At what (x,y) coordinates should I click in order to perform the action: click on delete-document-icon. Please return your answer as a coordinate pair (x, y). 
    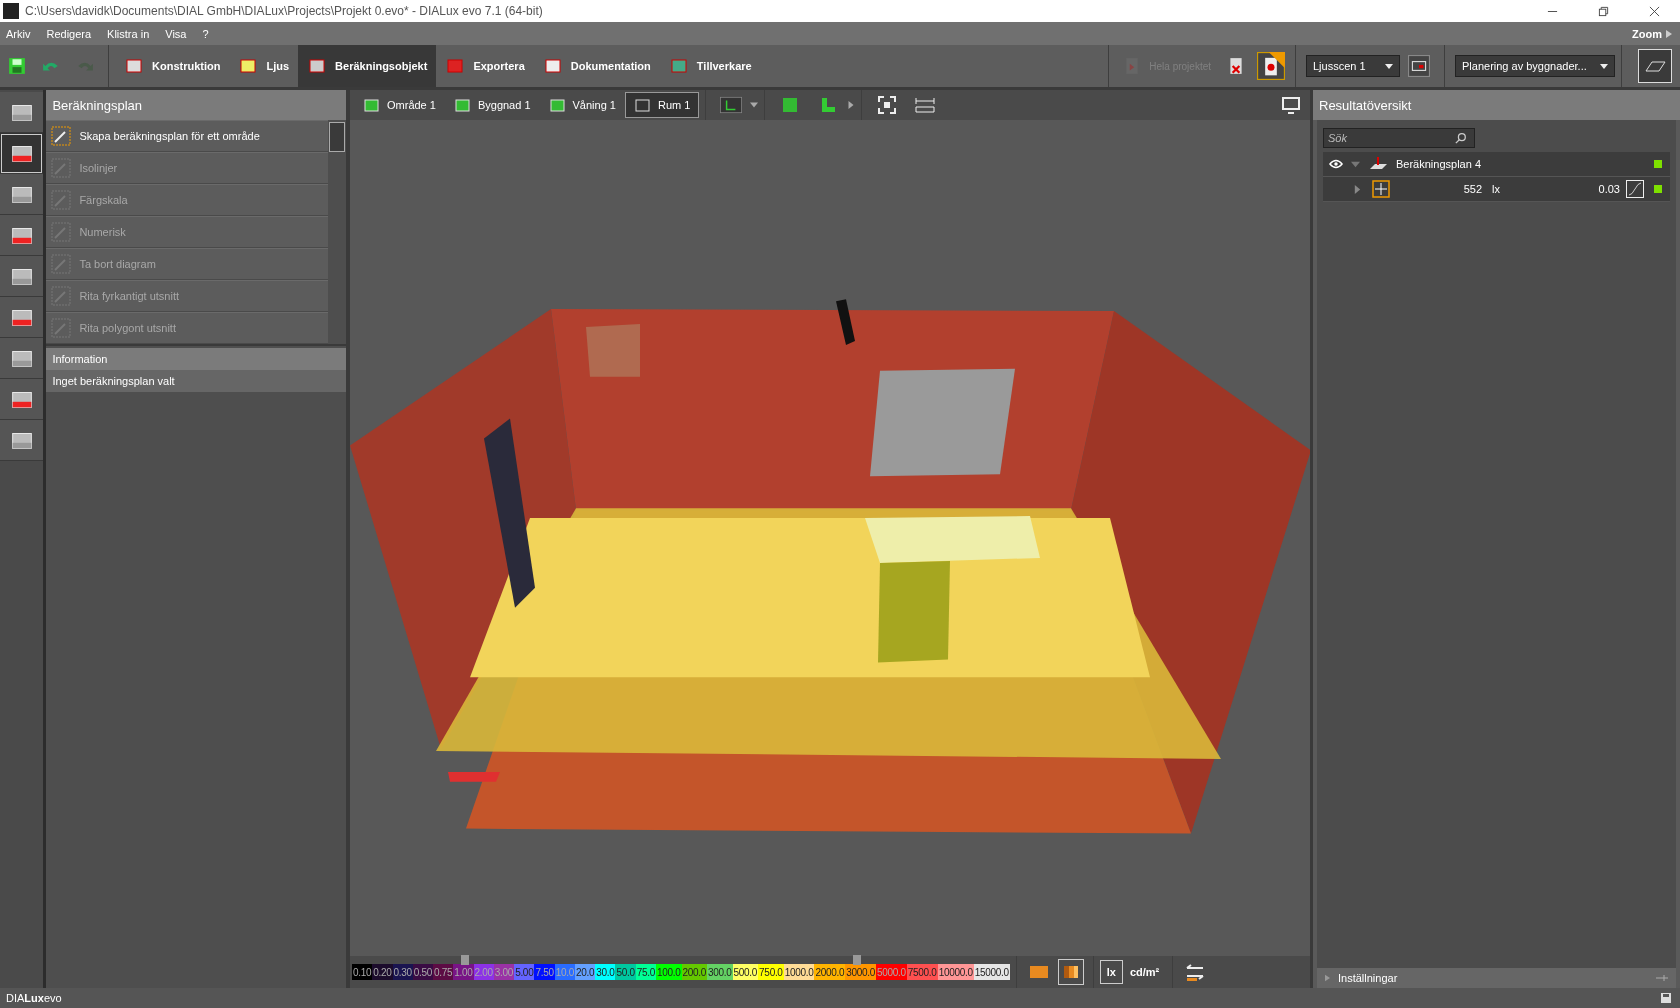
    Looking at the image, I should click on (1236, 66).